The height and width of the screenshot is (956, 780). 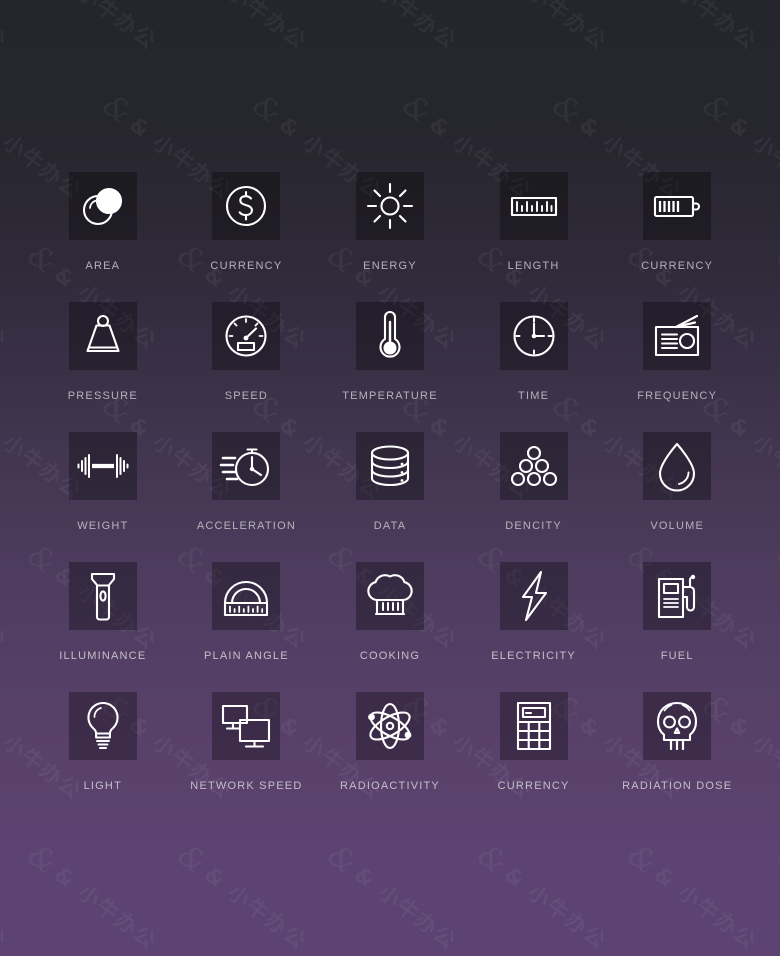 I want to click on weight-block-icon, so click(x=102, y=336).